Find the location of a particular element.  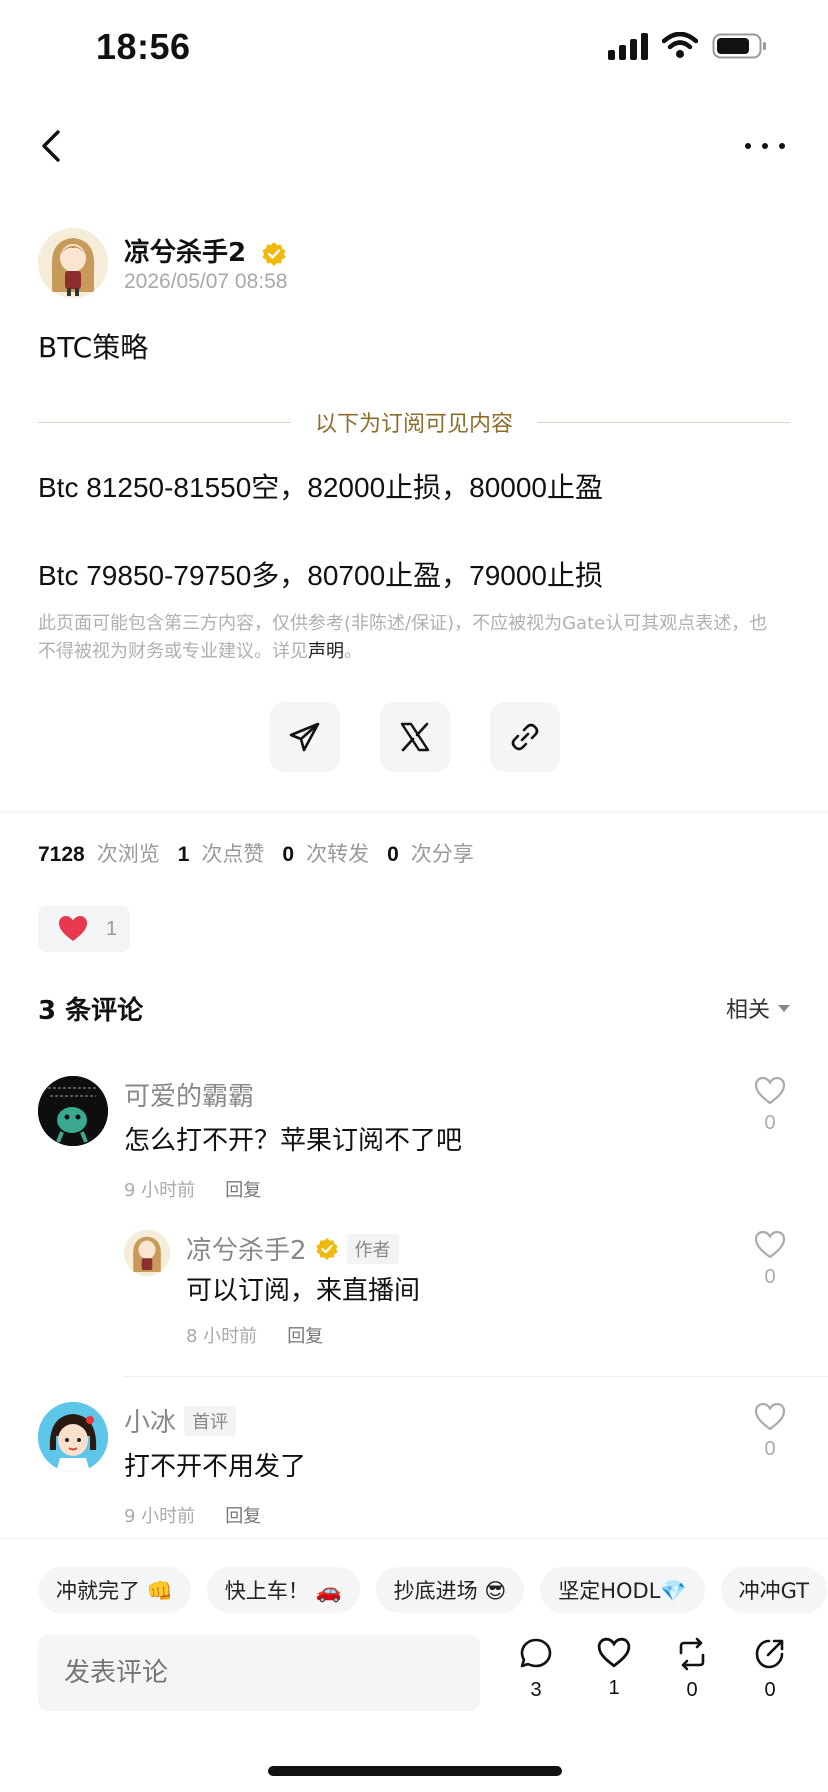

divider-line-right is located at coordinates (664, 422).